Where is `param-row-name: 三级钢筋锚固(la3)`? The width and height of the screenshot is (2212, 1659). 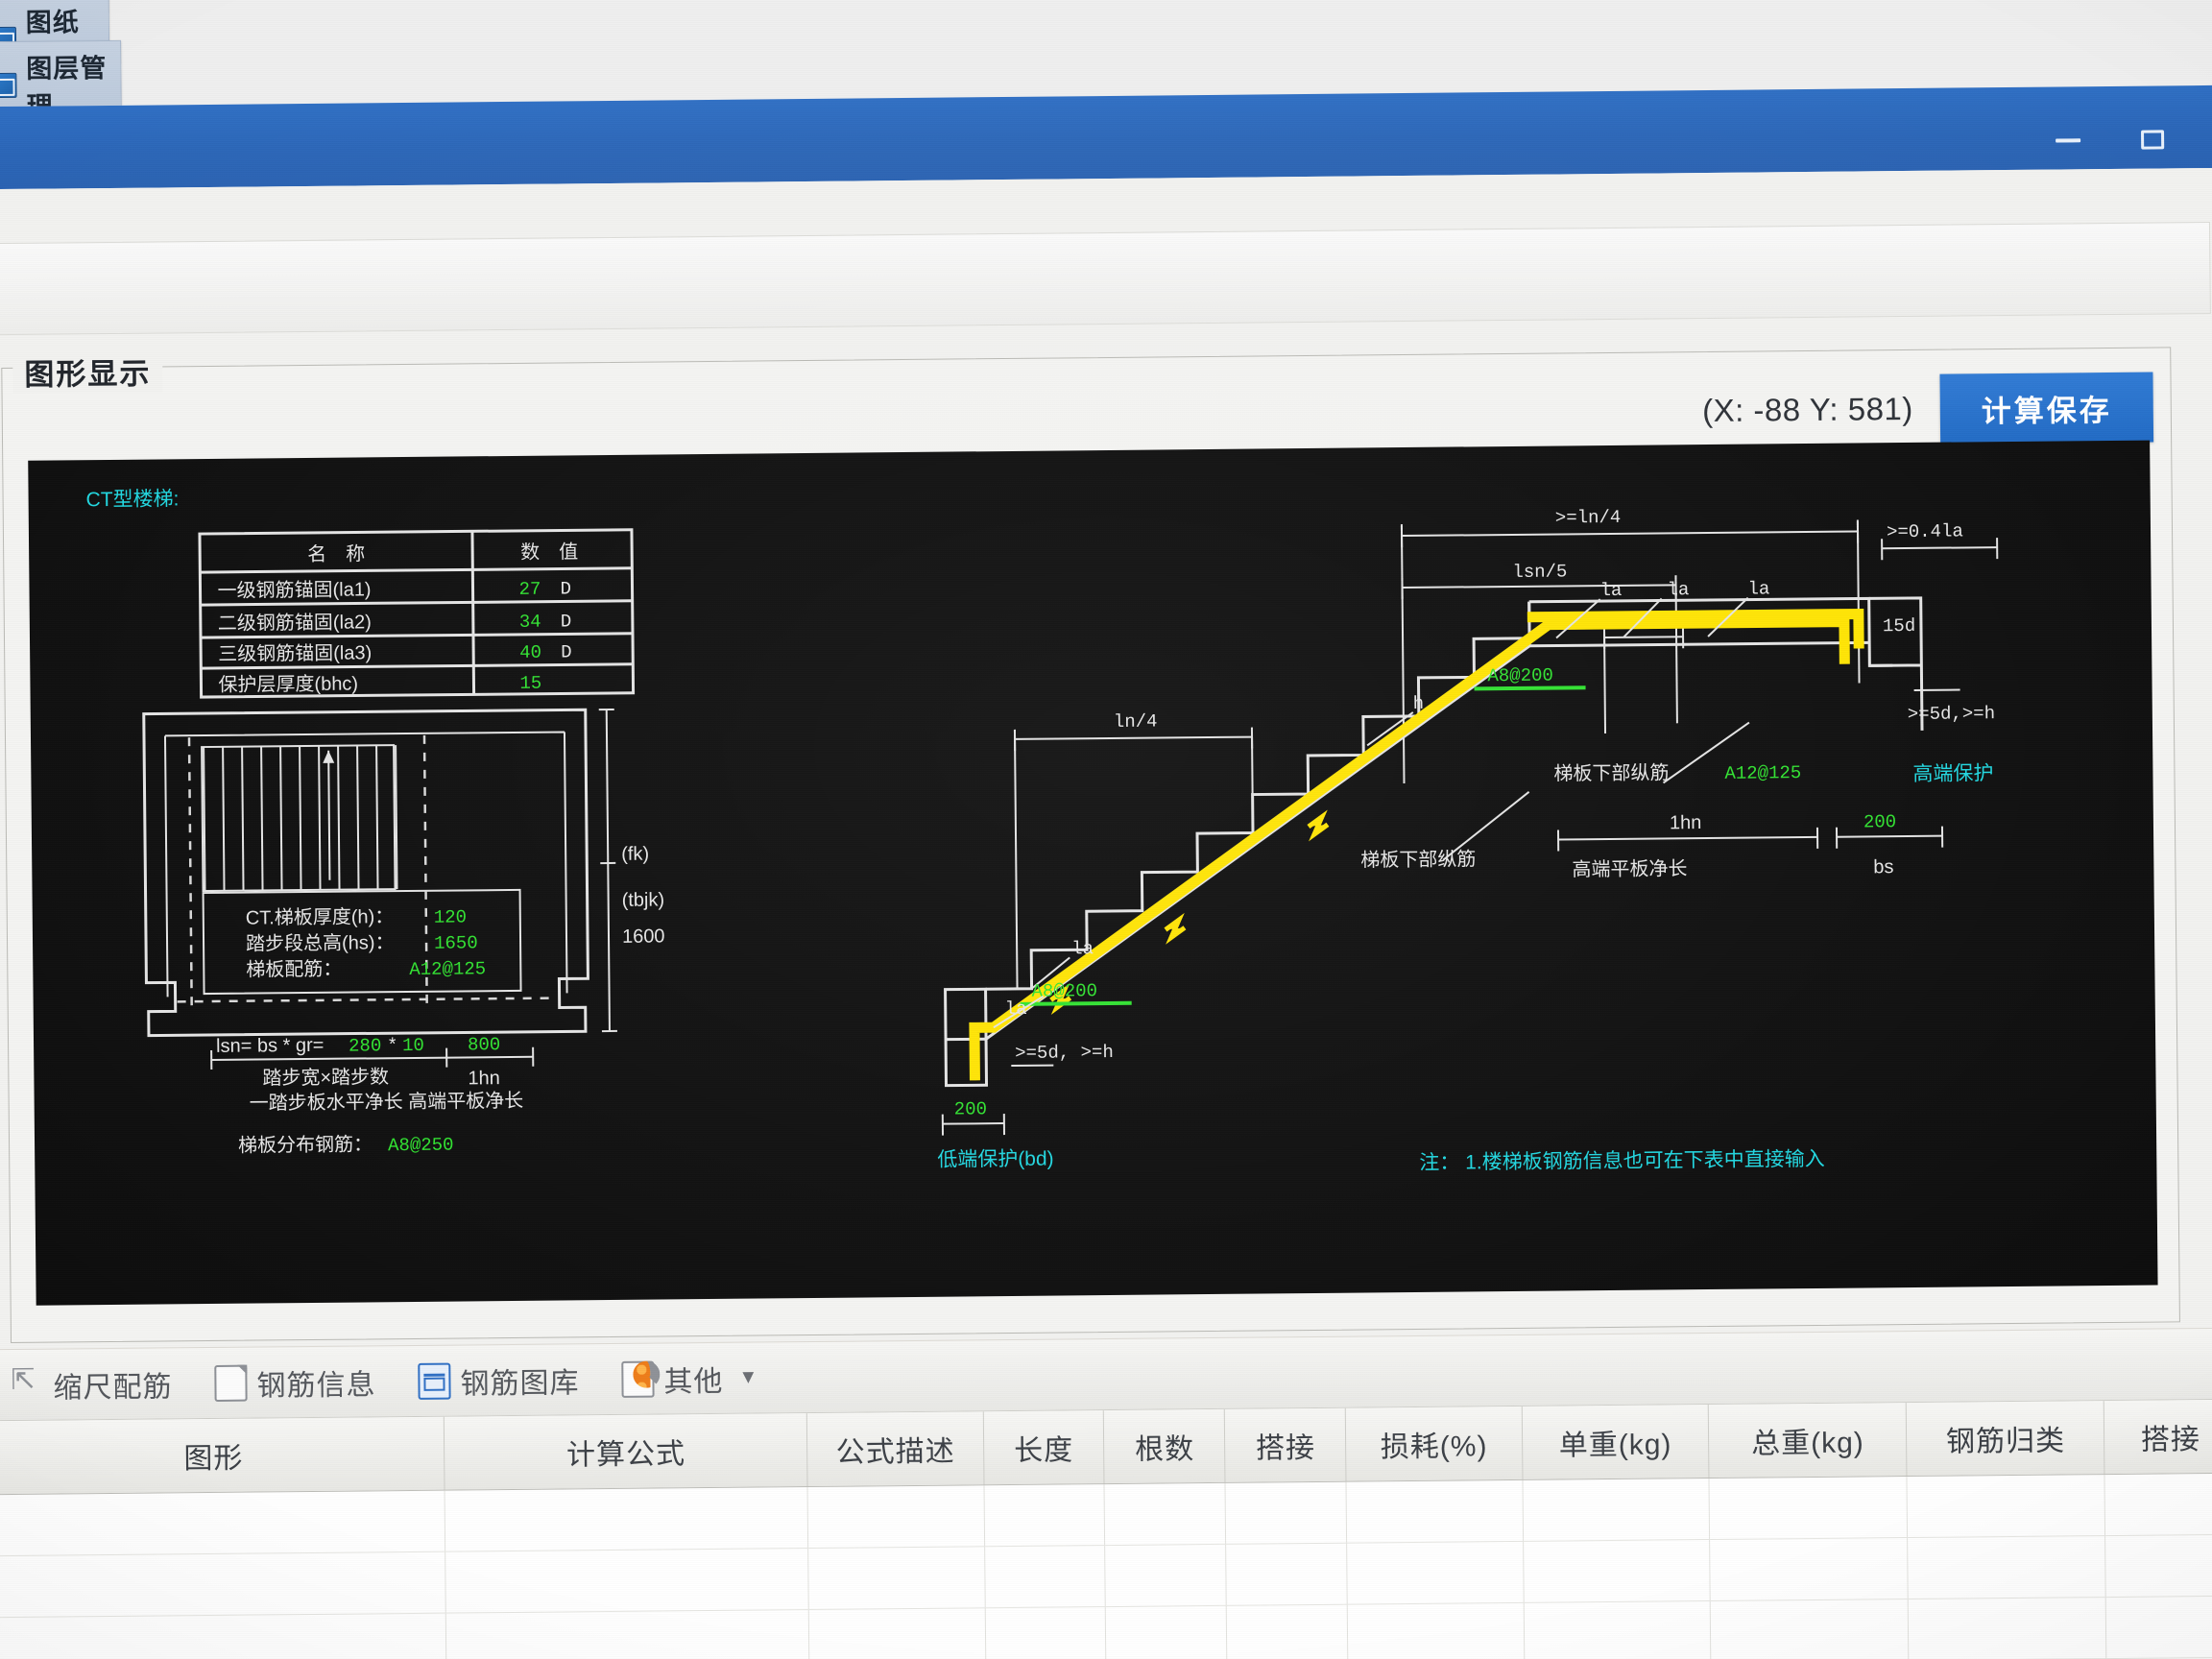
param-row-name: 三级钢筋锚固(la3) is located at coordinates (295, 653).